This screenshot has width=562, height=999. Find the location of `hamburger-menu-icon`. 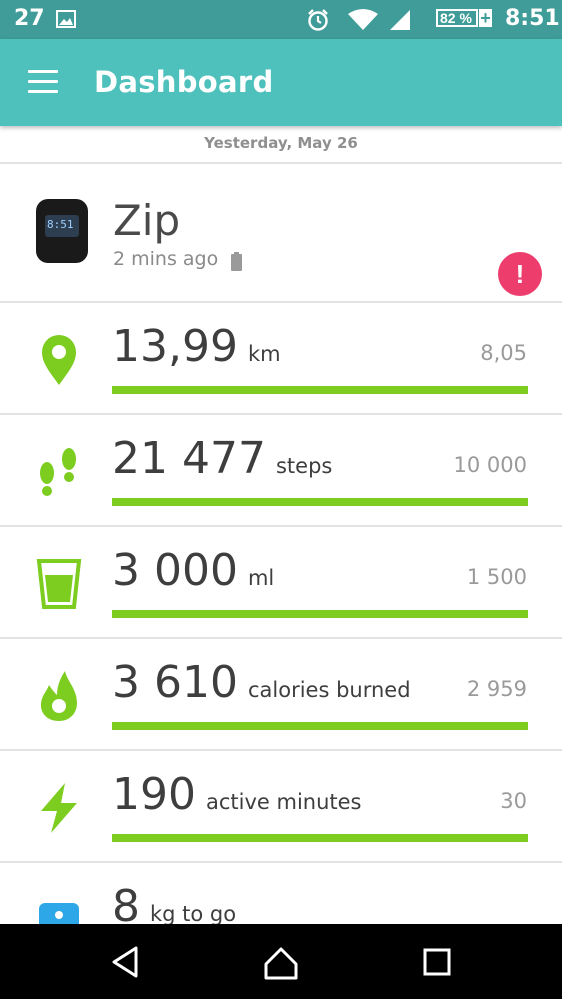

hamburger-menu-icon is located at coordinates (44, 82).